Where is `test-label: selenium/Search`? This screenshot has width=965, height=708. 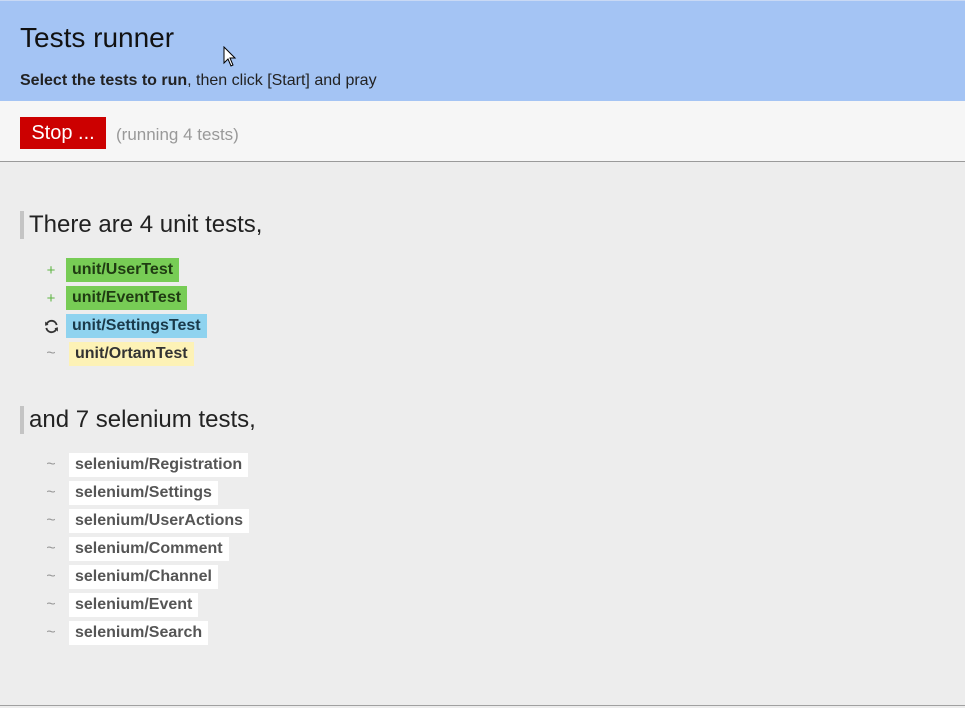 test-label: selenium/Search is located at coordinates (139, 633).